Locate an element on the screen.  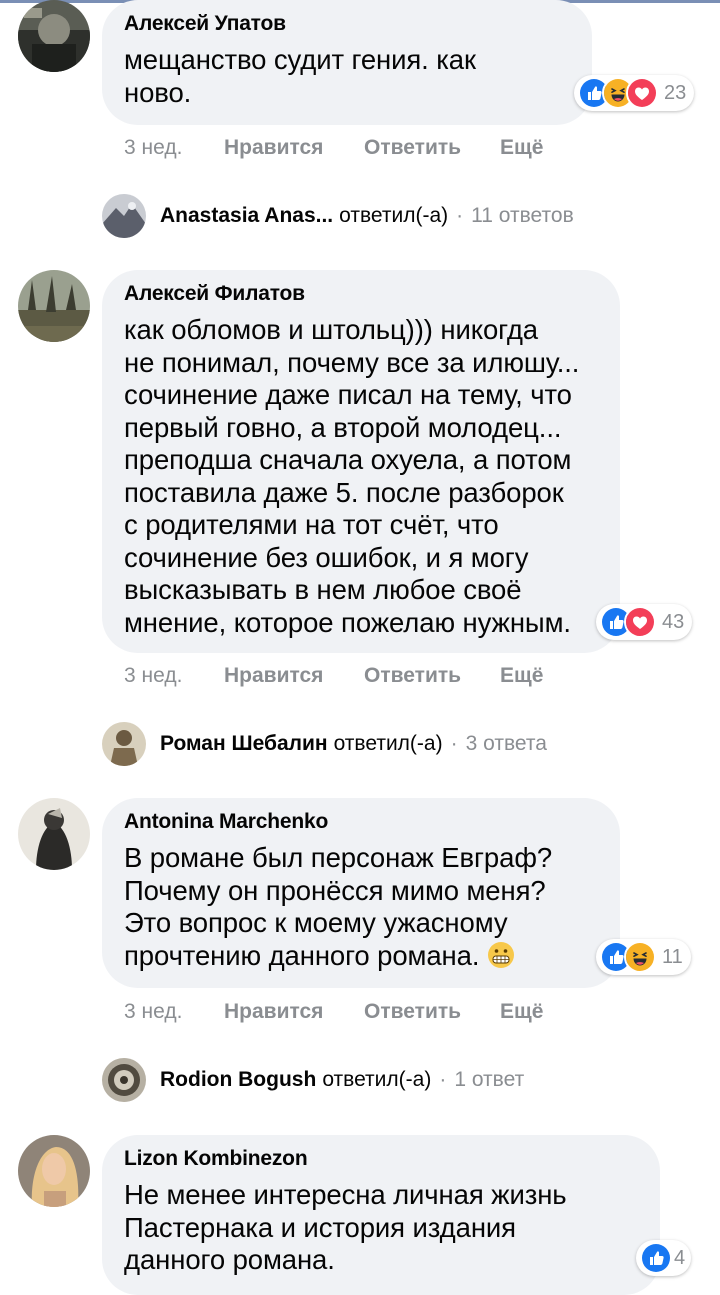
reactions-summary: 43 is located at coordinates (644, 622).